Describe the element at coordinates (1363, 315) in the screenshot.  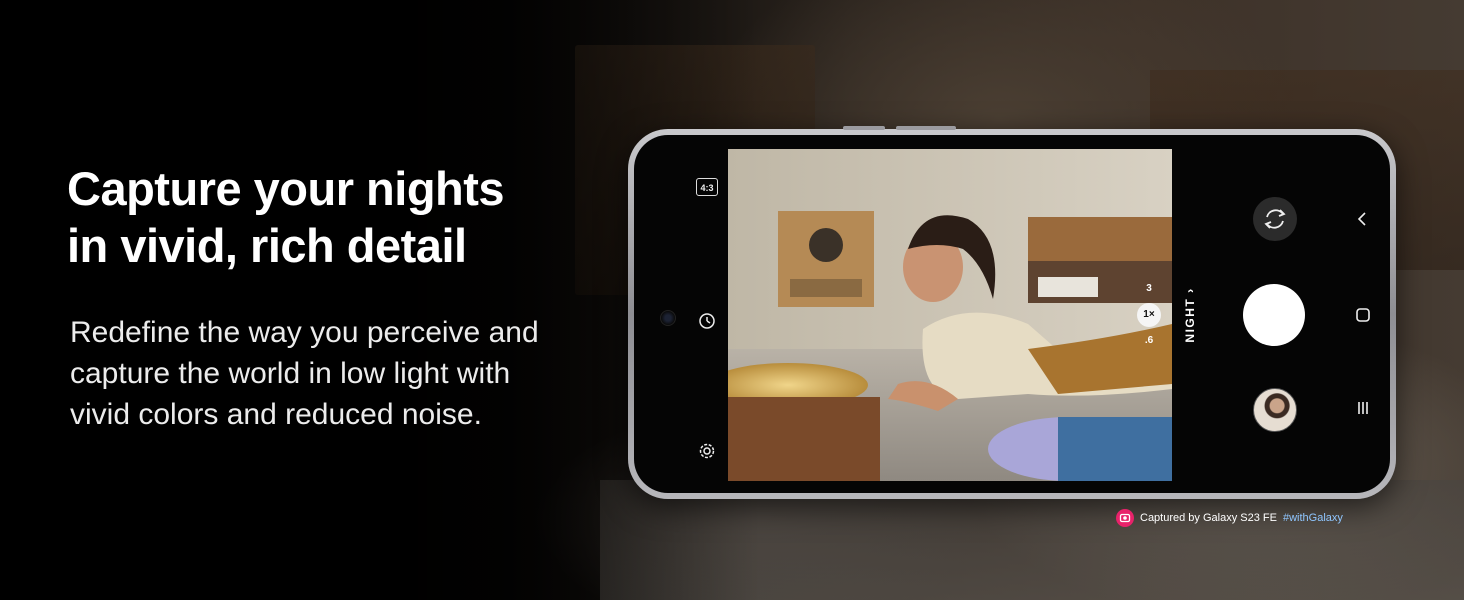
I see `home-nav-icon` at that location.